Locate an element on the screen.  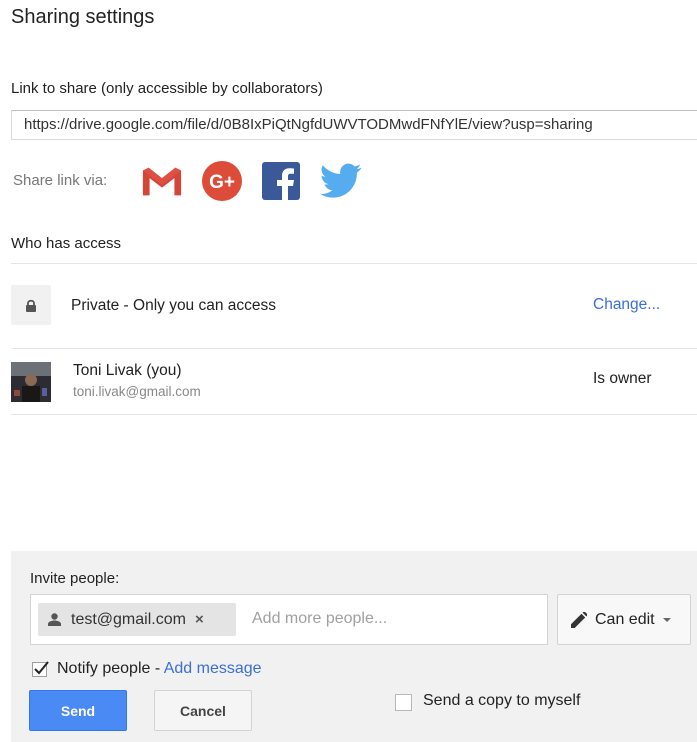
gmail-icon is located at coordinates (162, 181).